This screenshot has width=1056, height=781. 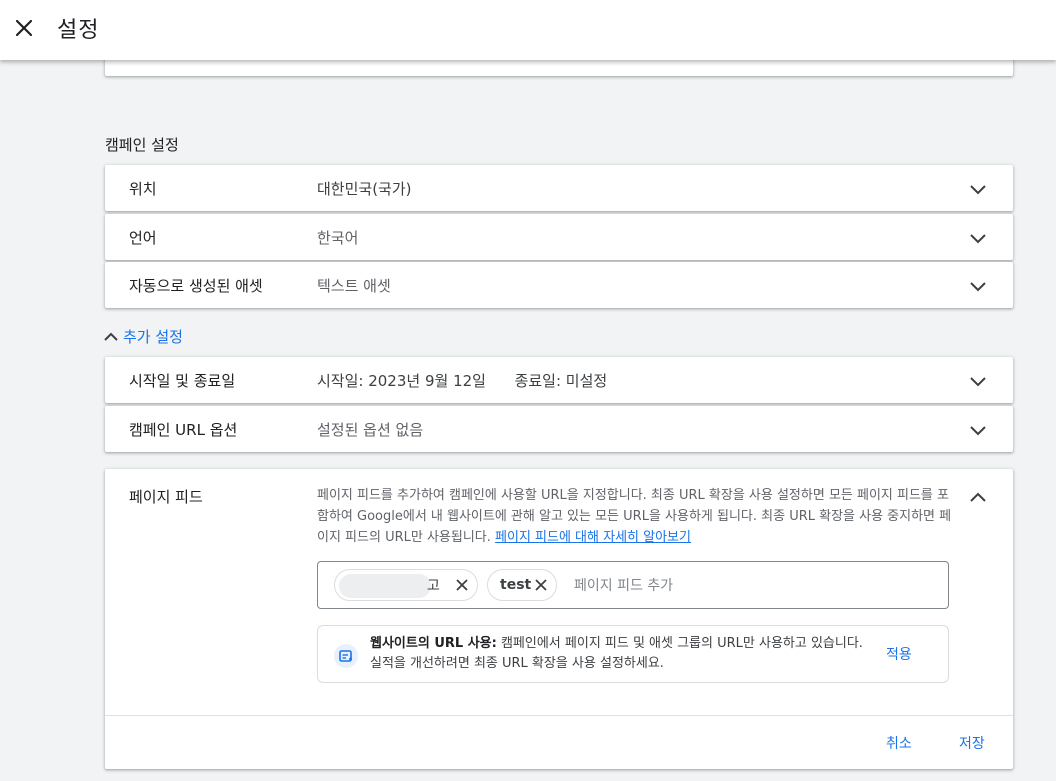 What do you see at coordinates (182, 381) in the screenshot?
I see `setting-label: 시작일 및 종료일` at bounding box center [182, 381].